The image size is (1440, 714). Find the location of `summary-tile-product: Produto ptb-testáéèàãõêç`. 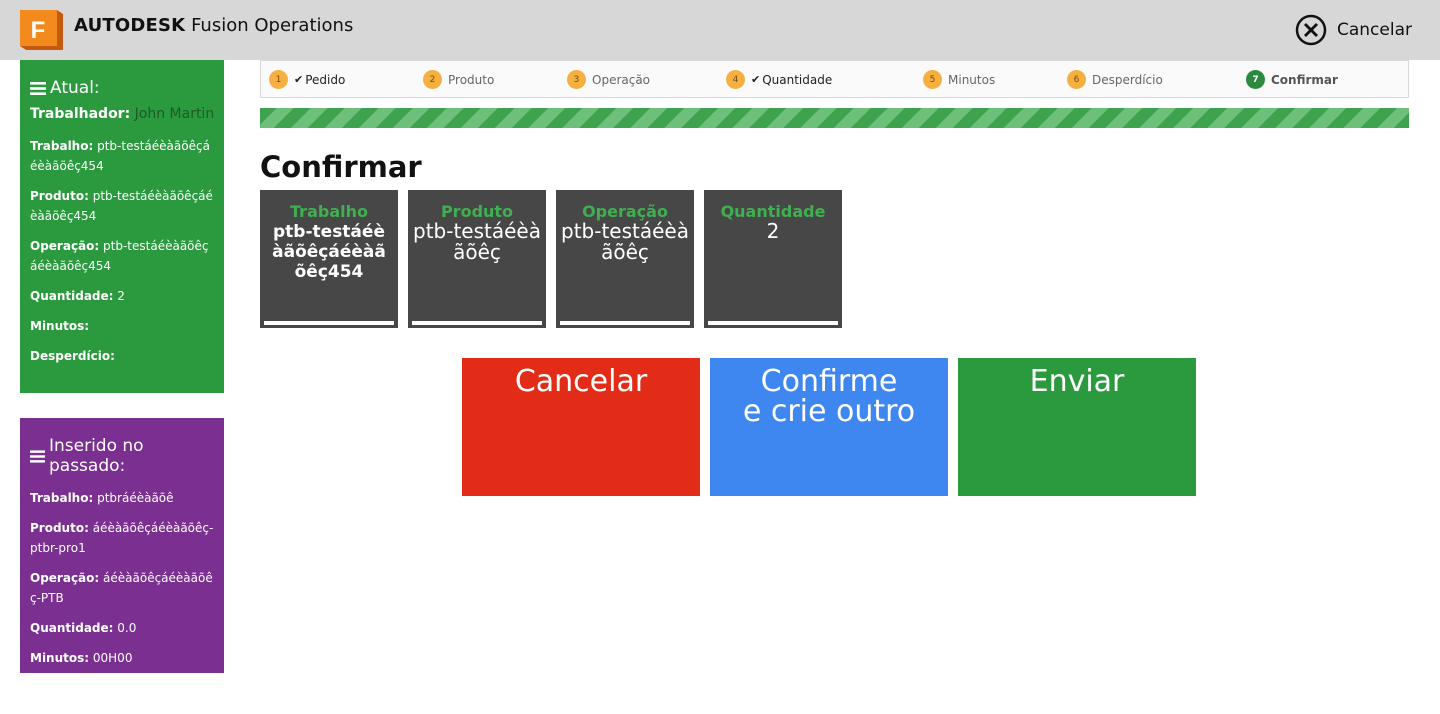

summary-tile-product: Produto ptb-testáéèàãõêç is located at coordinates (477, 259).